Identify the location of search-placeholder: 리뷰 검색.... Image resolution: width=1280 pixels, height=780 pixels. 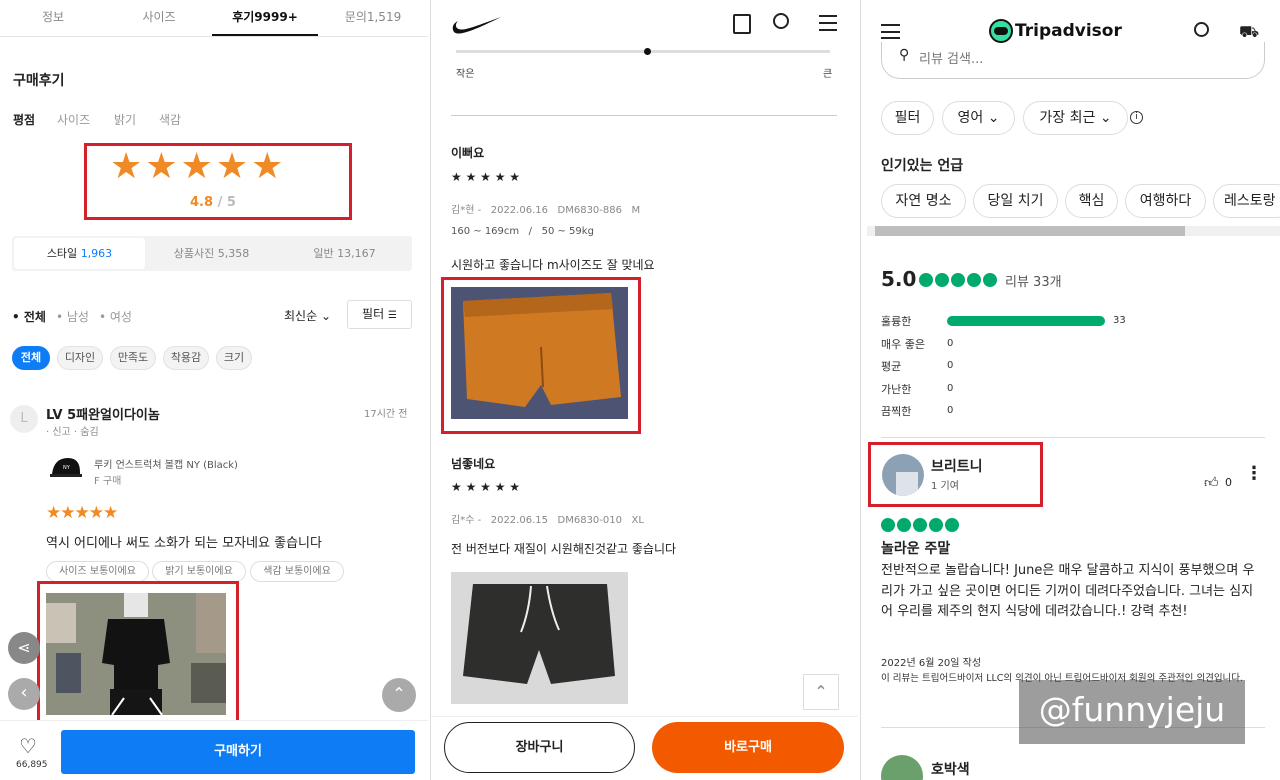
(951, 59).